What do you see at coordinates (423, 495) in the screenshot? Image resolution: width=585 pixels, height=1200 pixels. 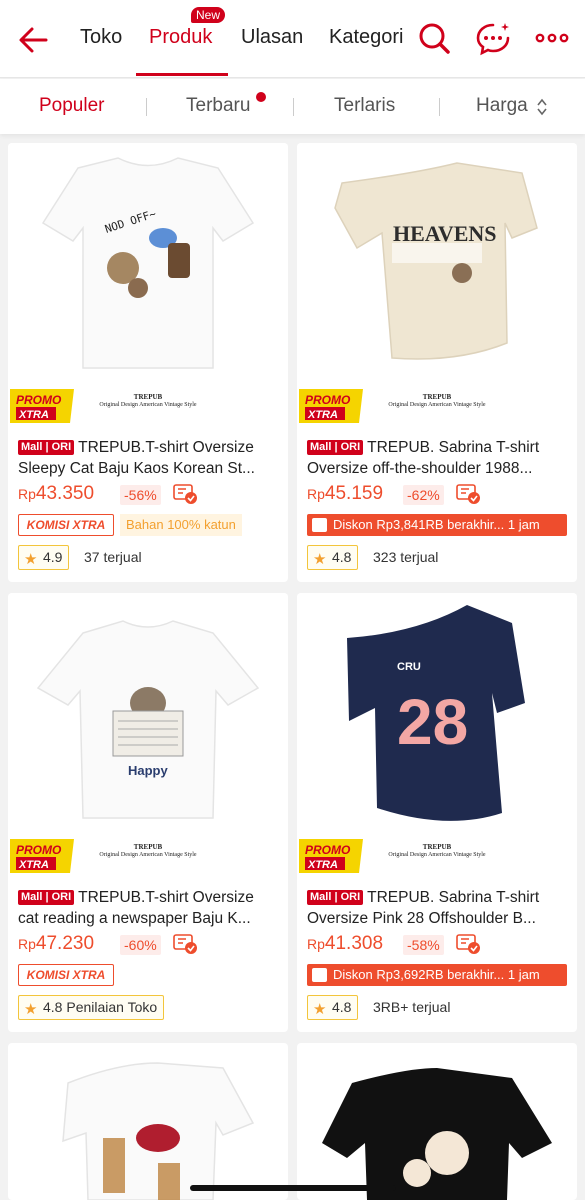 I see `discount-badge: -62%` at bounding box center [423, 495].